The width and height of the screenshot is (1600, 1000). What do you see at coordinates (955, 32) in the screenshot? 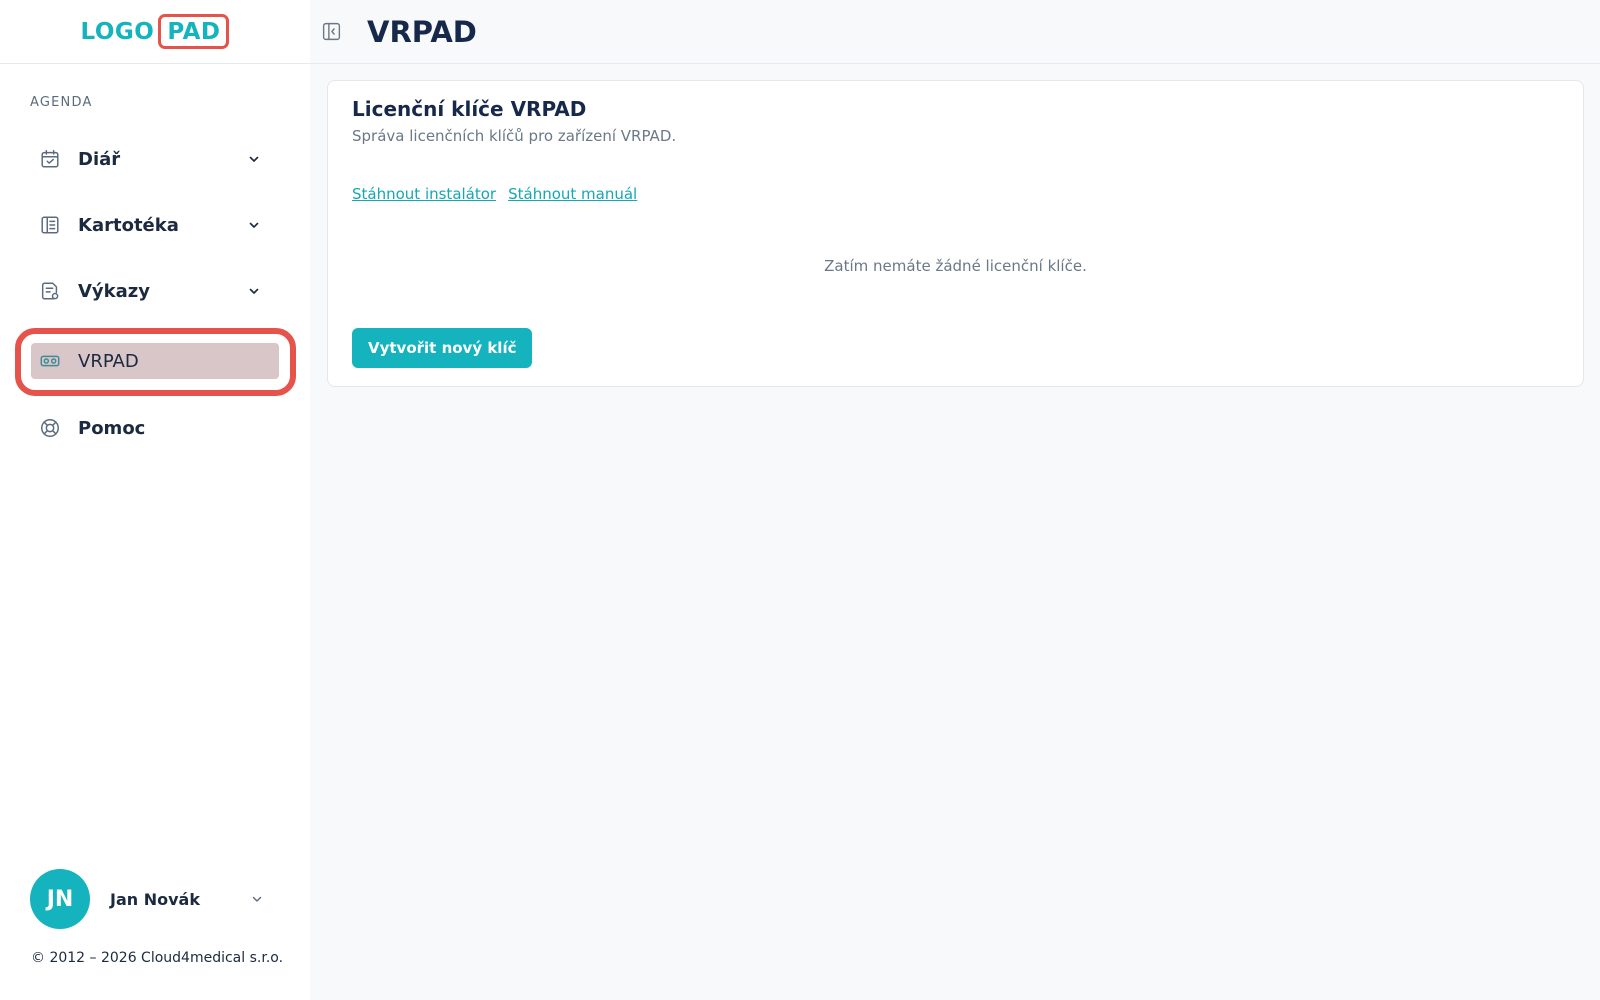
I see `page-header: VRPAD` at bounding box center [955, 32].